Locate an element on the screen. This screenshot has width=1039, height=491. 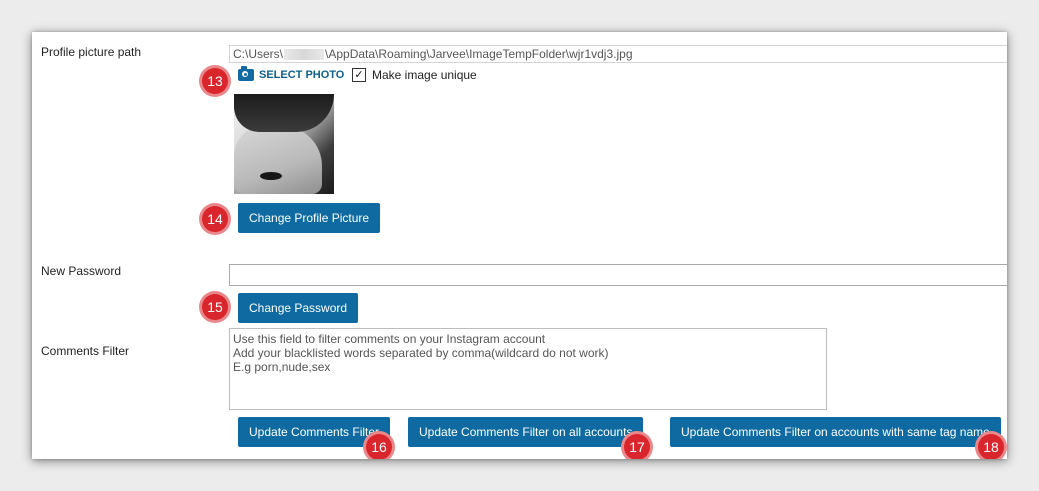
profile-photo-preview is located at coordinates (284, 144).